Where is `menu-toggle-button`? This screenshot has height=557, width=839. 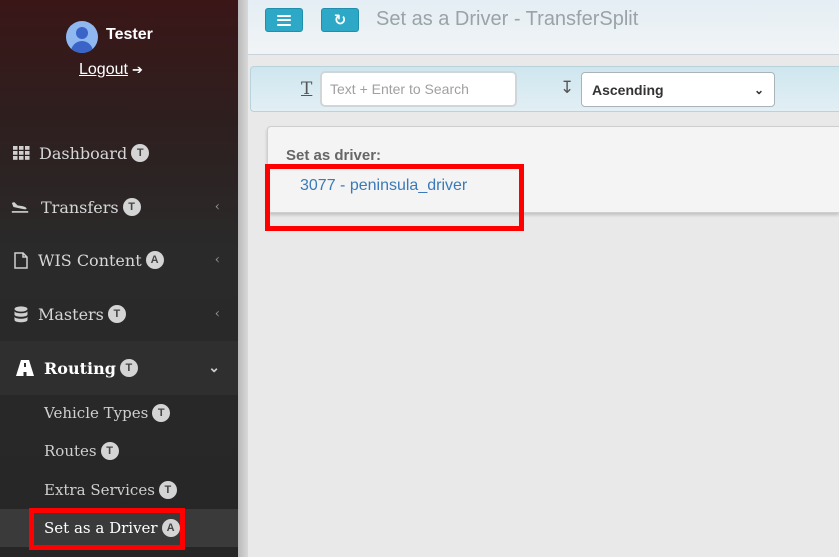
menu-toggle-button is located at coordinates (284, 20).